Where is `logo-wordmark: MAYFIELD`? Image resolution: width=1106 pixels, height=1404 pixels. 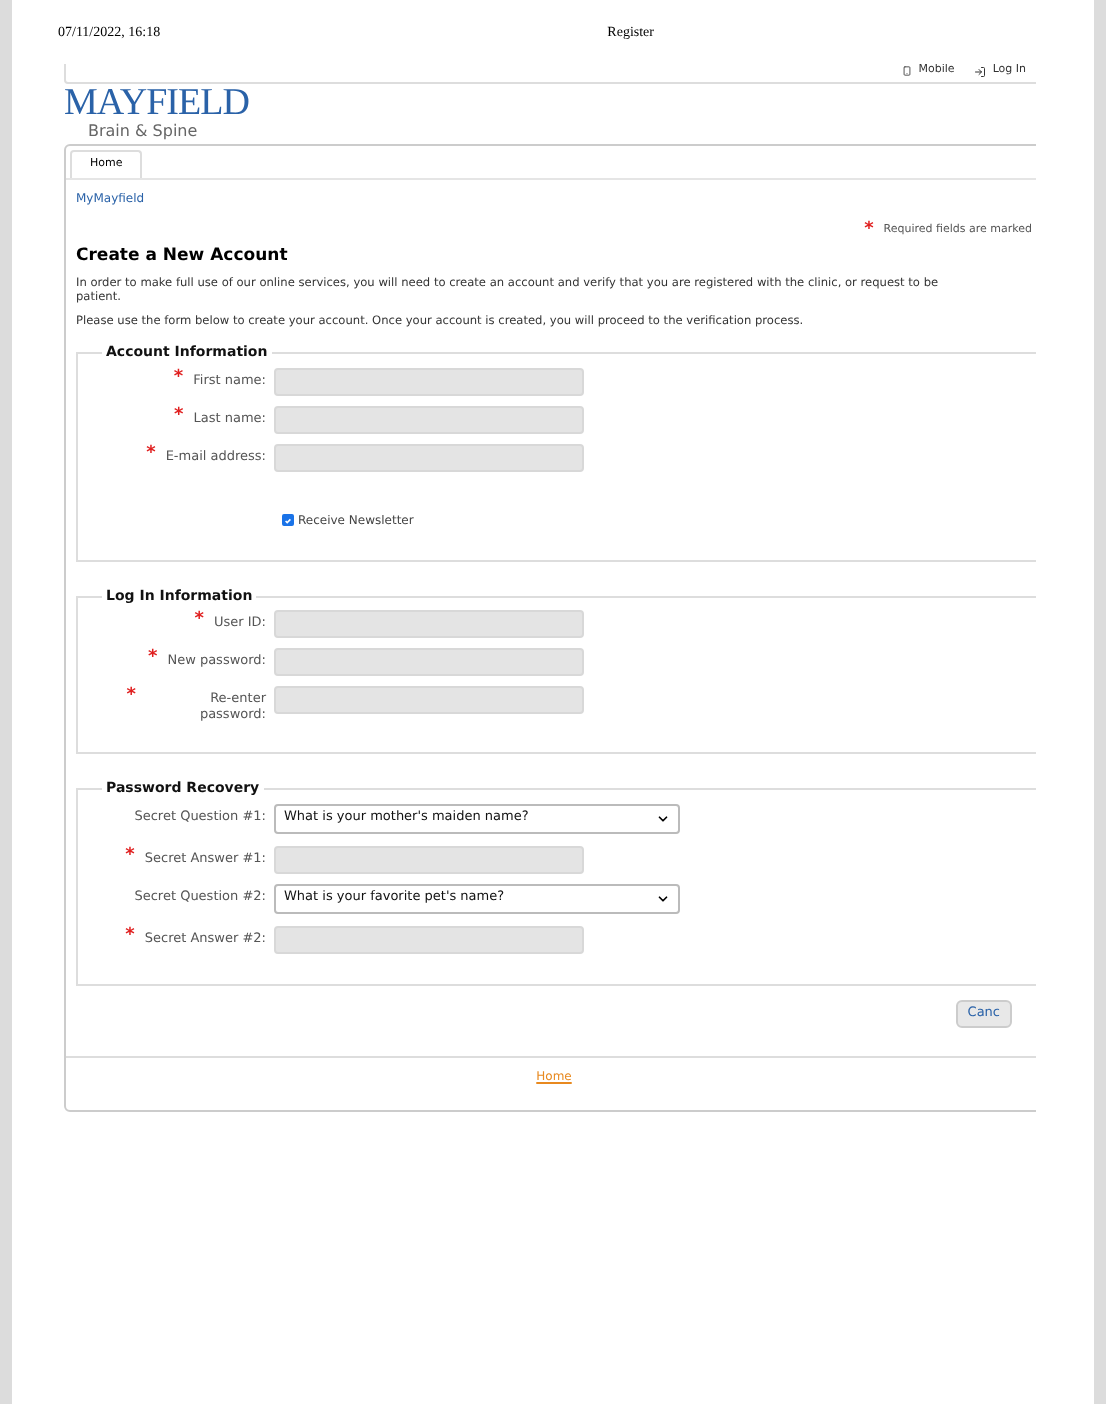 logo-wordmark: MAYFIELD is located at coordinates (157, 104).